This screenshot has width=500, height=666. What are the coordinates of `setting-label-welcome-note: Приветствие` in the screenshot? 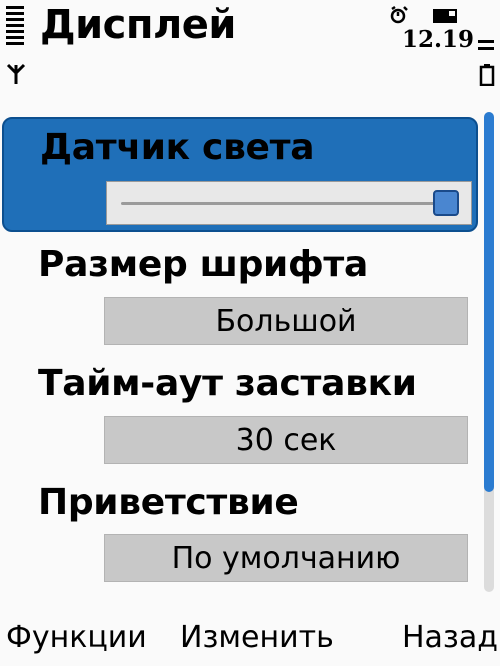 It's located at (168, 502).